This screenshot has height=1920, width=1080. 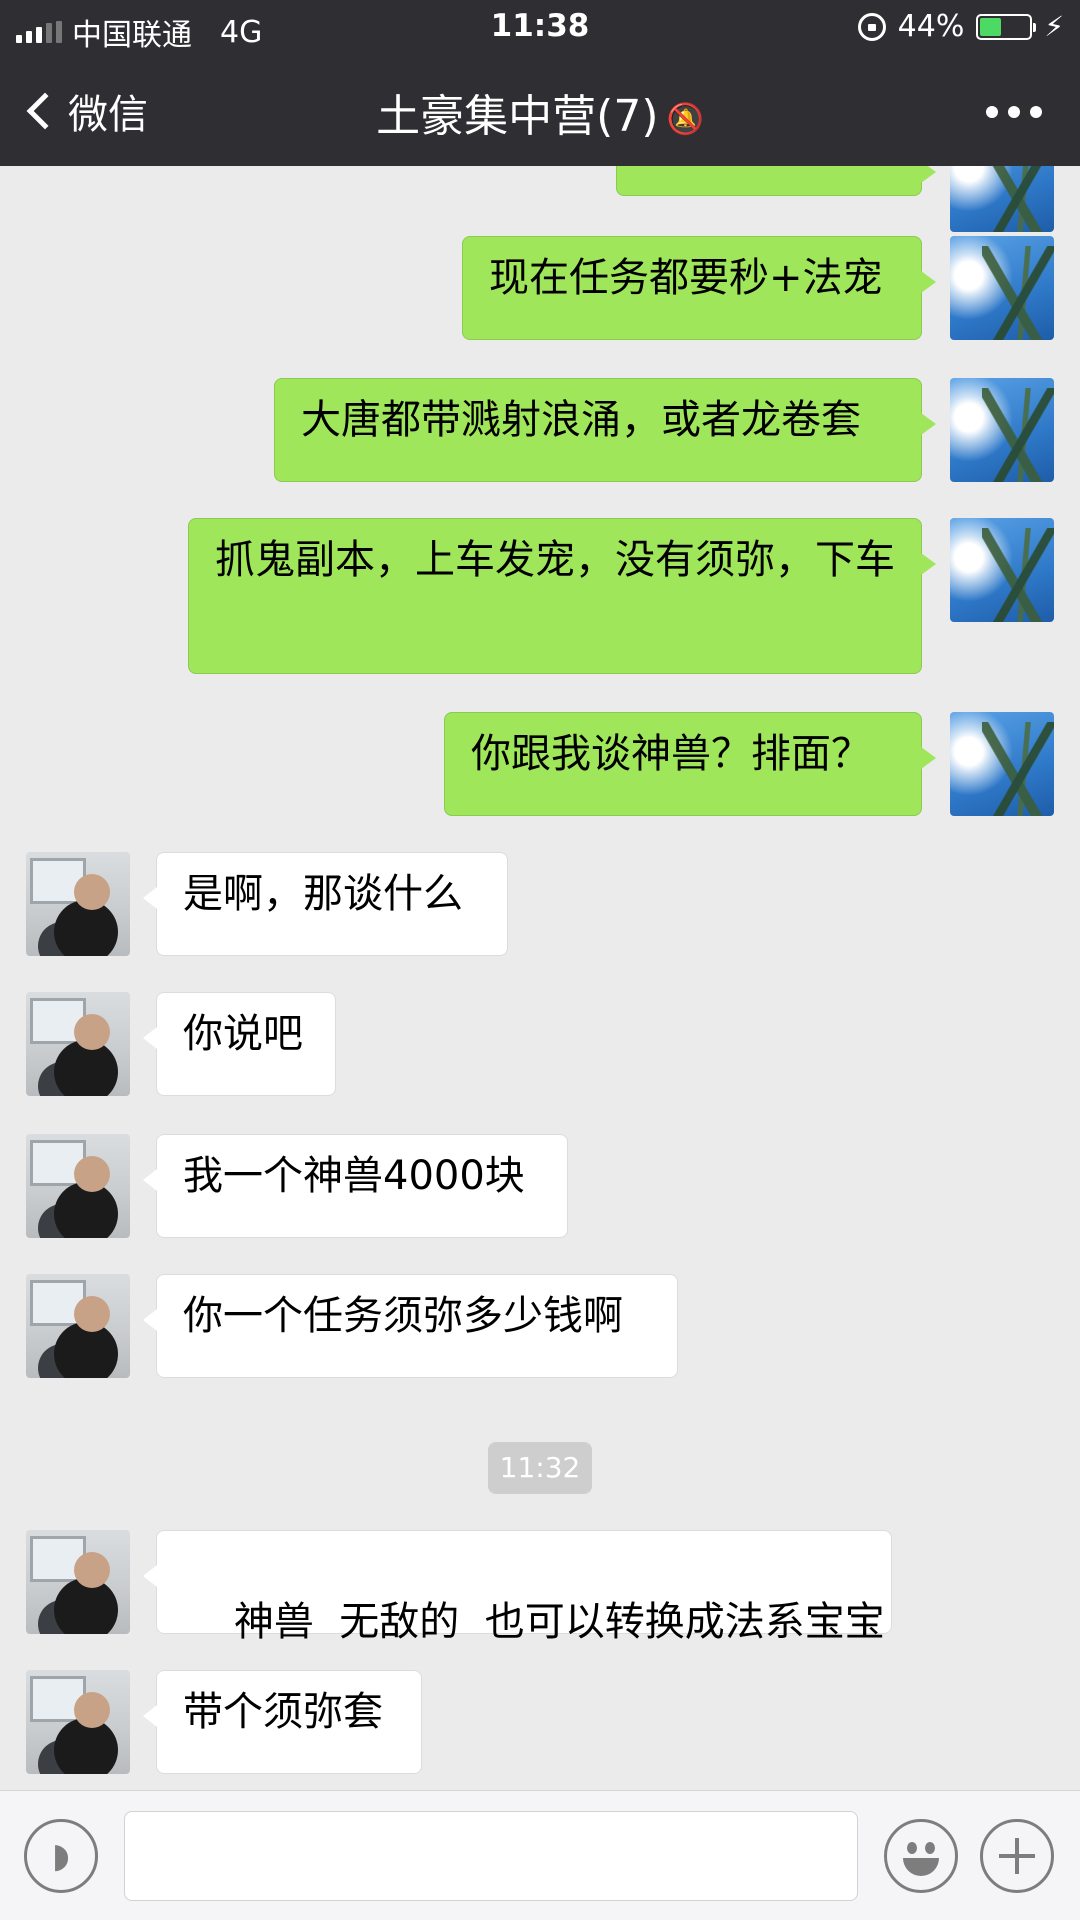 I want to click on message-bubble-in: 带个须弥套, so click(x=282, y=1722).